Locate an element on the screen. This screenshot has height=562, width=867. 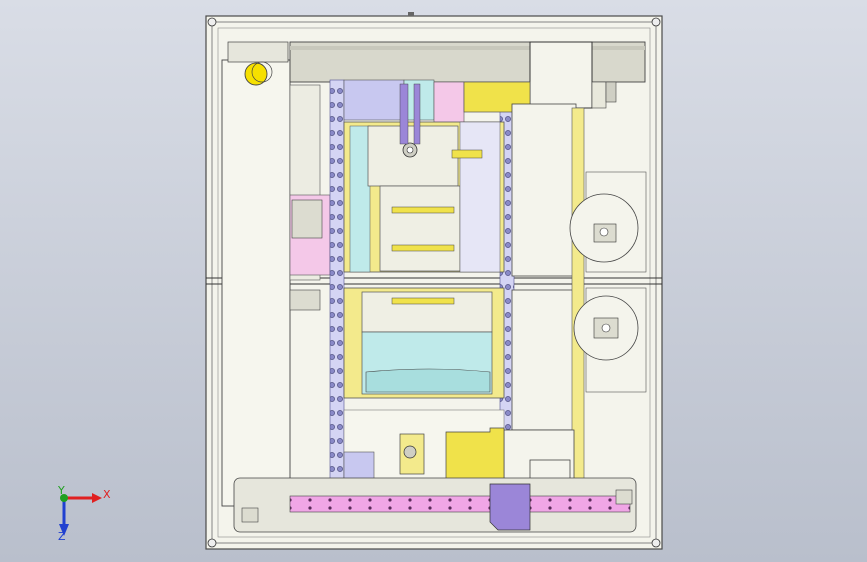
triad-y-label: Y is located at coordinates (61, 490).